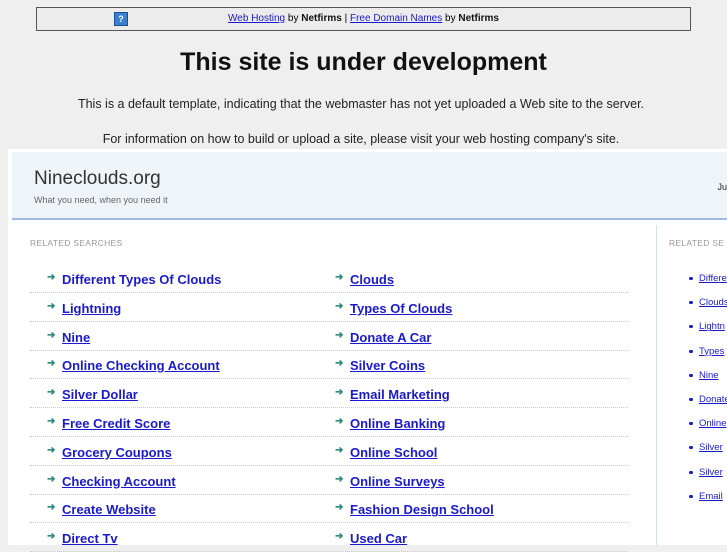  Describe the element at coordinates (97, 179) in the screenshot. I see `site-name: Nineclouds.org` at that location.